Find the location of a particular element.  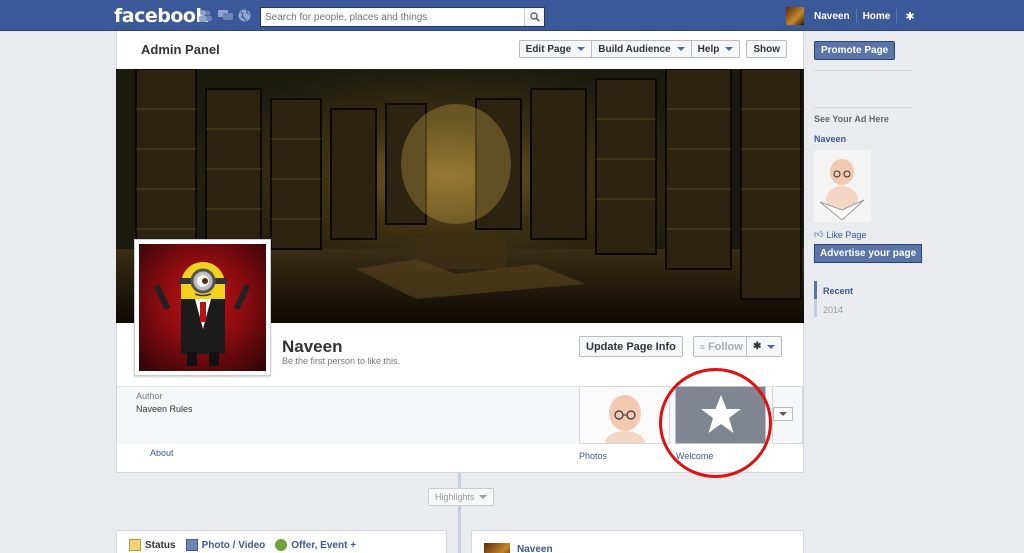

author-value: Naveen Rules is located at coordinates (164, 409).